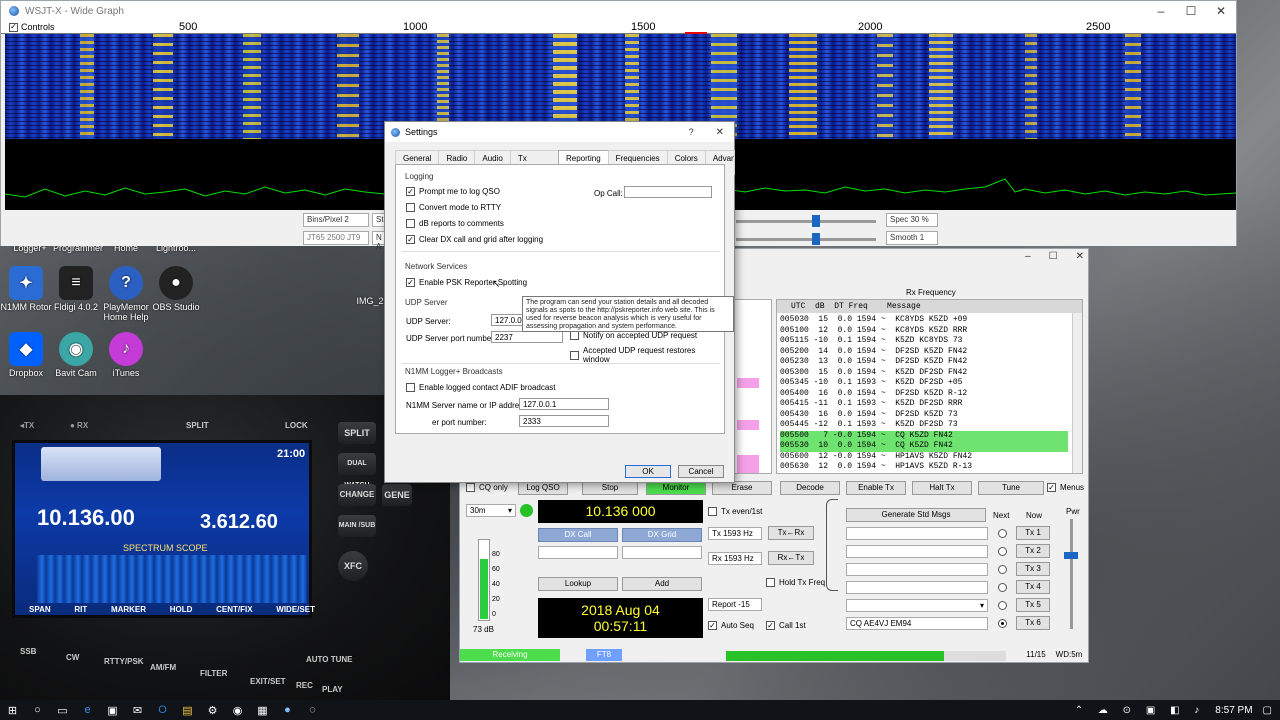 This screenshot has width=1280, height=720. What do you see at coordinates (1065, 487) in the screenshot?
I see `menus-checkbox: Menus` at bounding box center [1065, 487].